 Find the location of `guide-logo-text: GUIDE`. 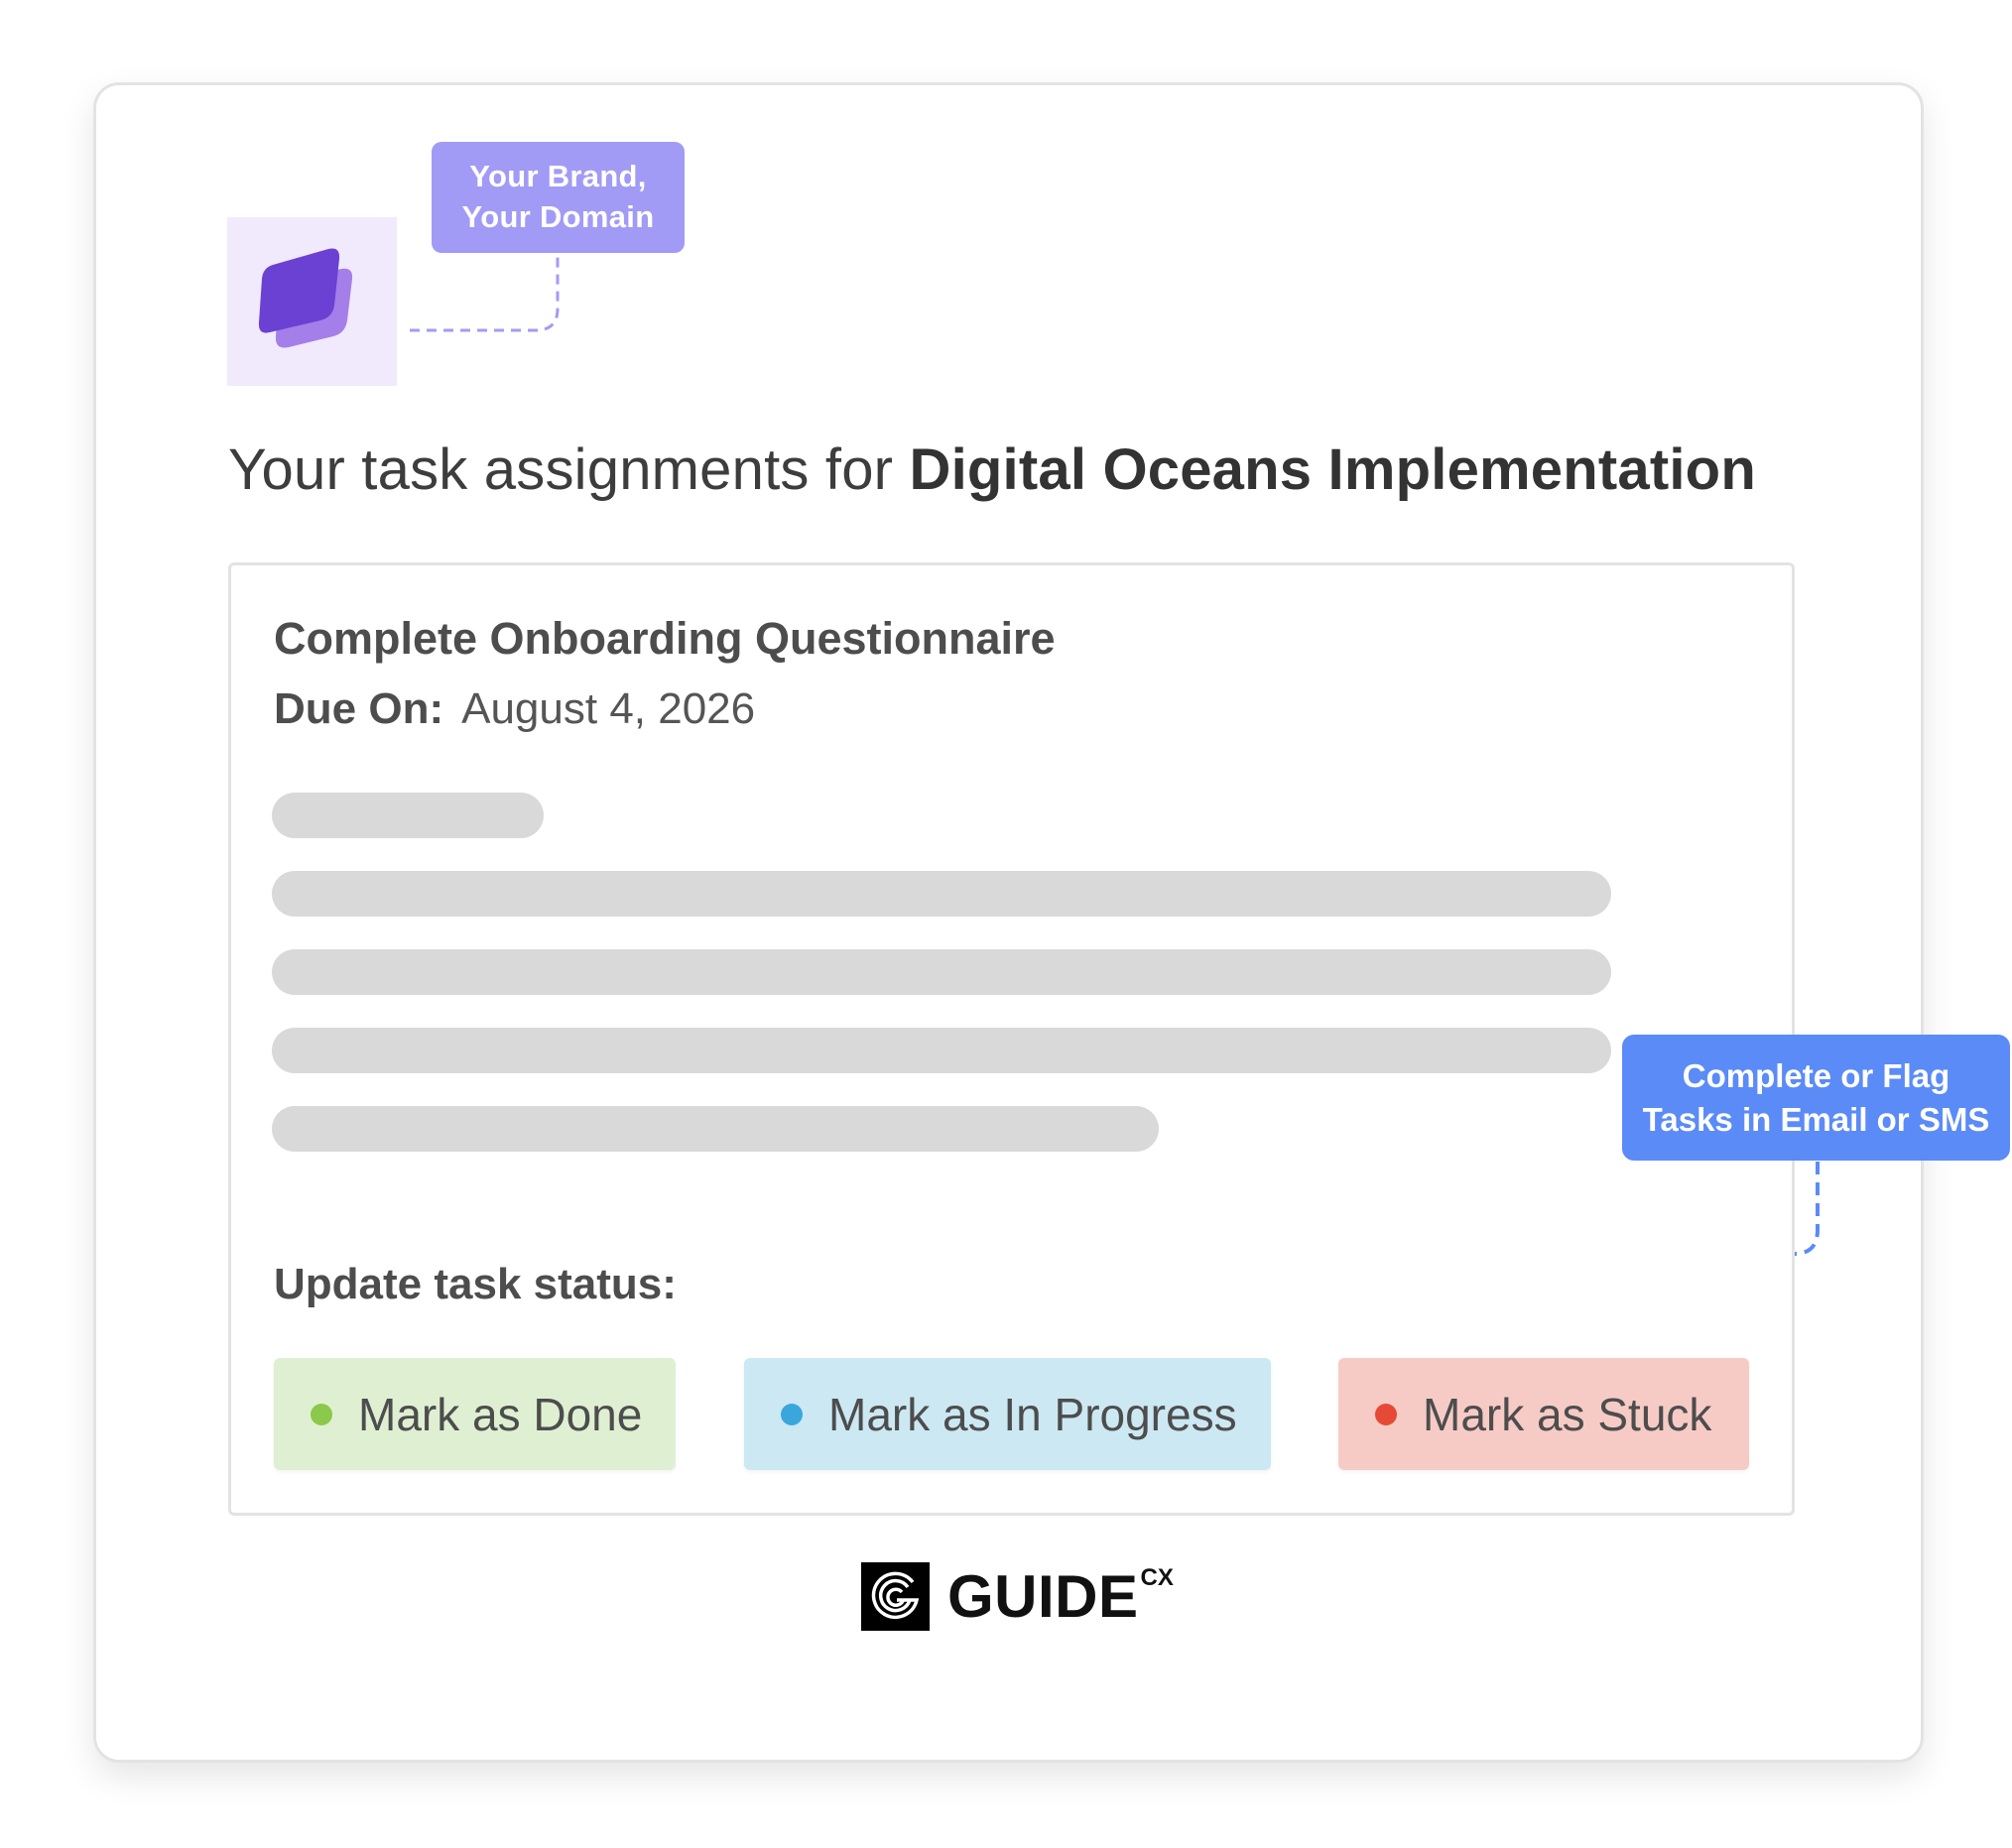

guide-logo-text: GUIDE is located at coordinates (1043, 1596).